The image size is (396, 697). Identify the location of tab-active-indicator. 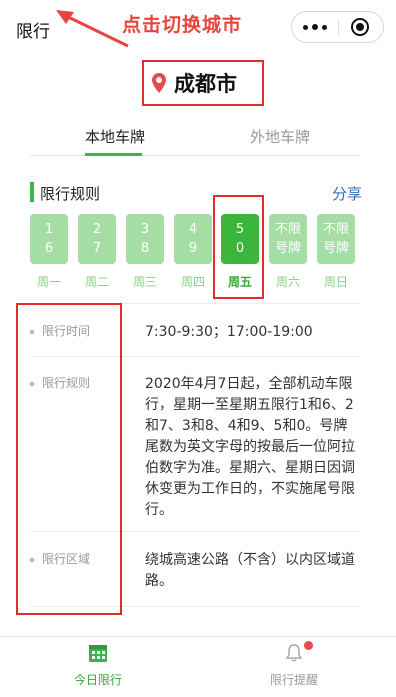
(113, 154).